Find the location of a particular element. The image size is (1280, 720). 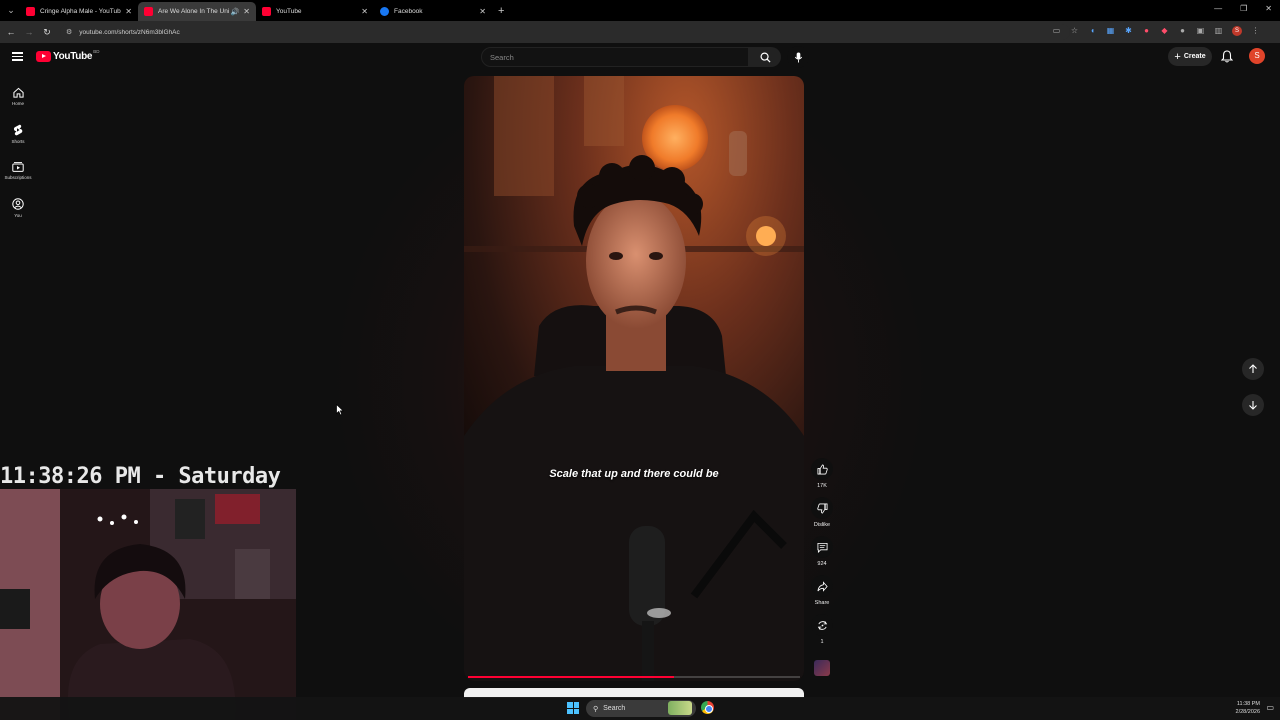

close-window-icon: ✕ is located at coordinates (1268, 8).